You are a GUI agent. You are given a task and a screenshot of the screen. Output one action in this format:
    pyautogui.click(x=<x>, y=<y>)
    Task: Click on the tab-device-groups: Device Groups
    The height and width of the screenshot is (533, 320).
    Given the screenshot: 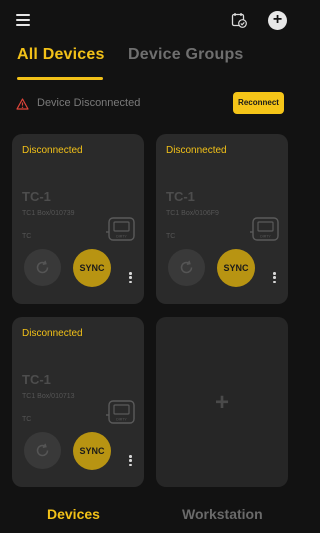 What is the action you would take?
    pyautogui.click(x=186, y=55)
    